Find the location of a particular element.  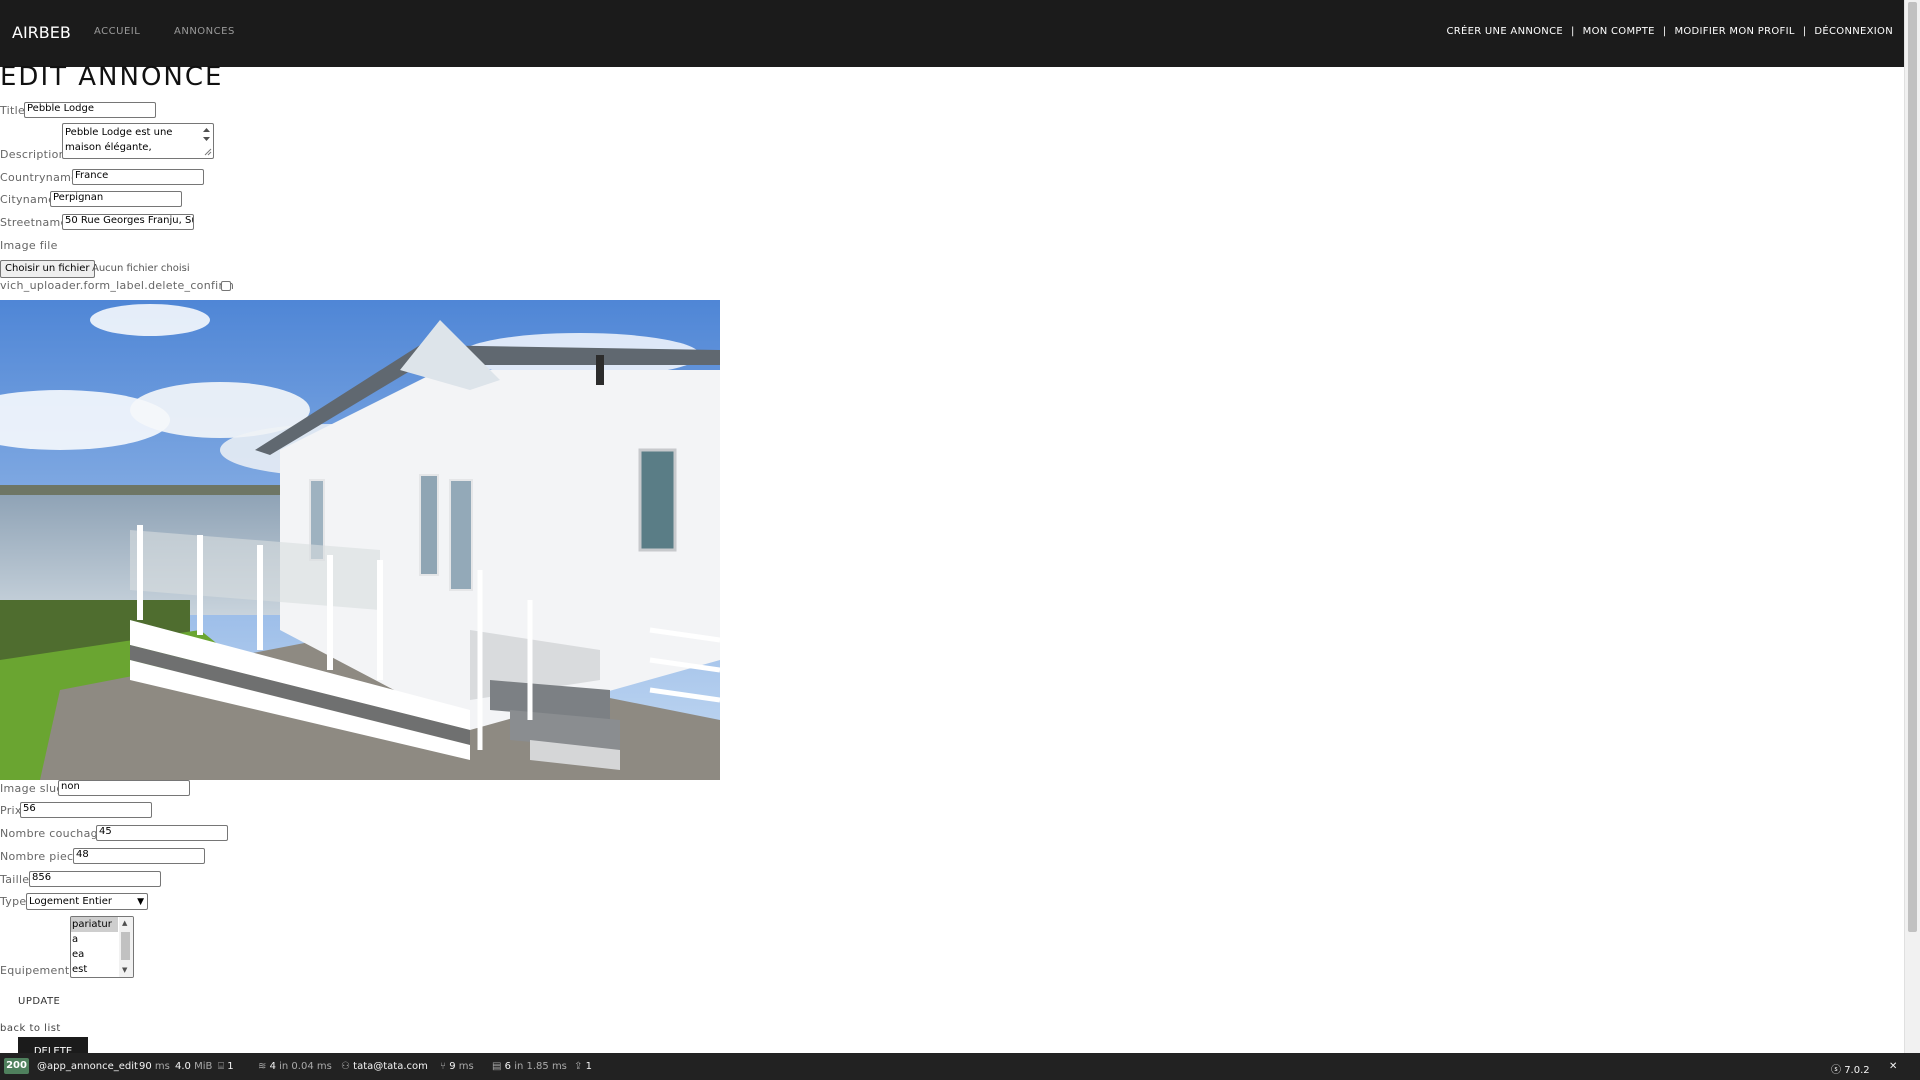

scroll-up-icon: ▲ is located at coordinates (124, 923).